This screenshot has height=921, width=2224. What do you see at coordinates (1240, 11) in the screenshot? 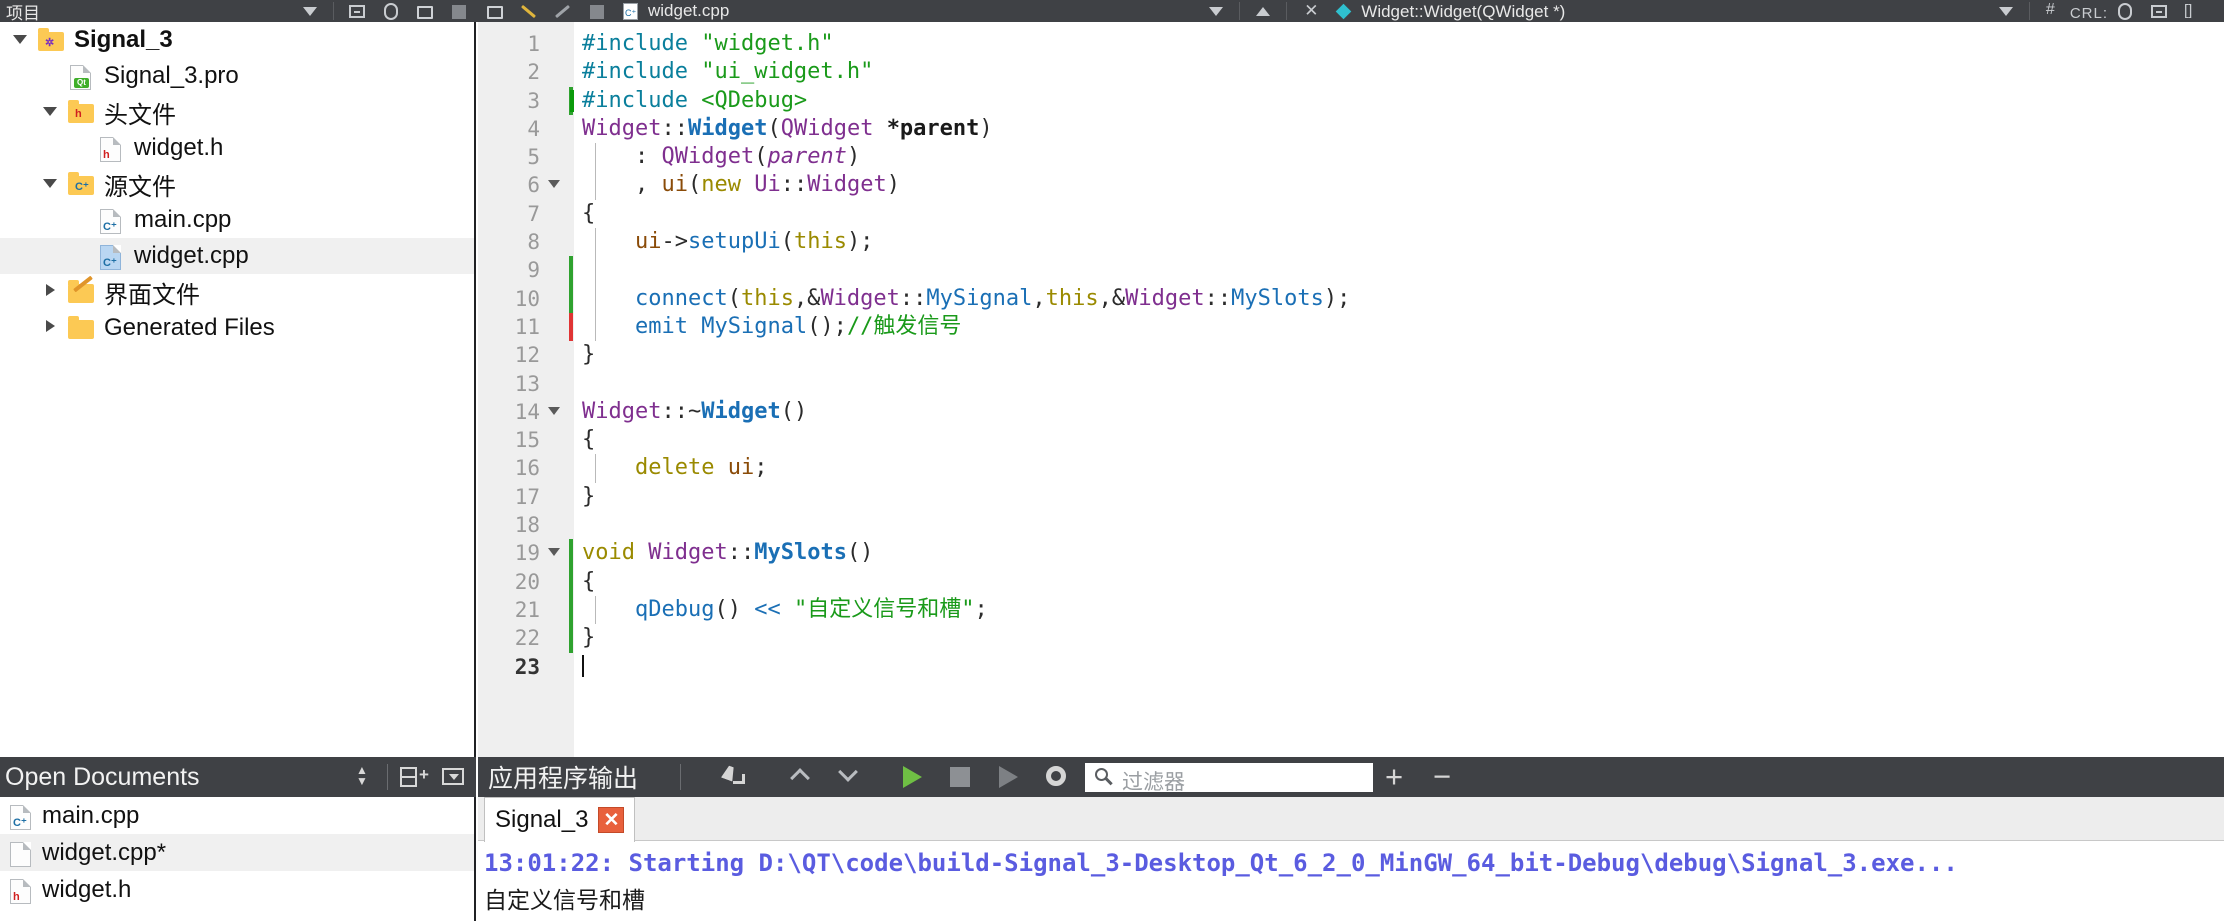
I see `divider` at bounding box center [1240, 11].